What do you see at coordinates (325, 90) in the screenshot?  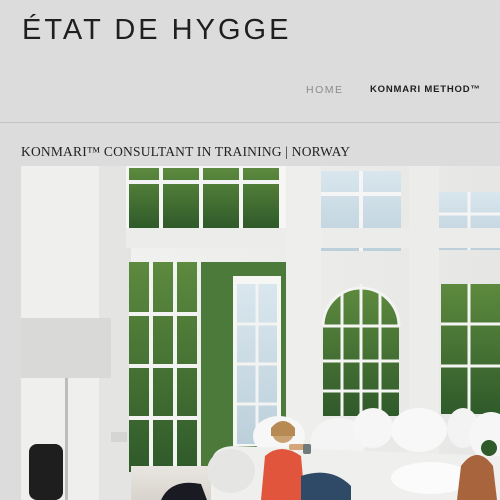 I see `nav-item-home: HOME` at bounding box center [325, 90].